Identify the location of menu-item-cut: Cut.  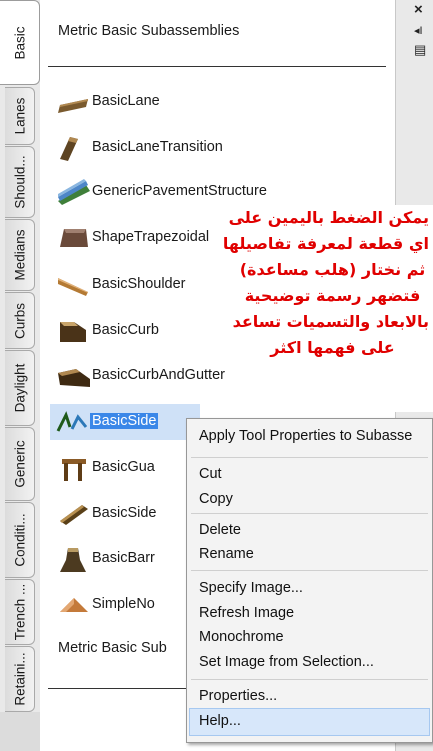
(210, 474).